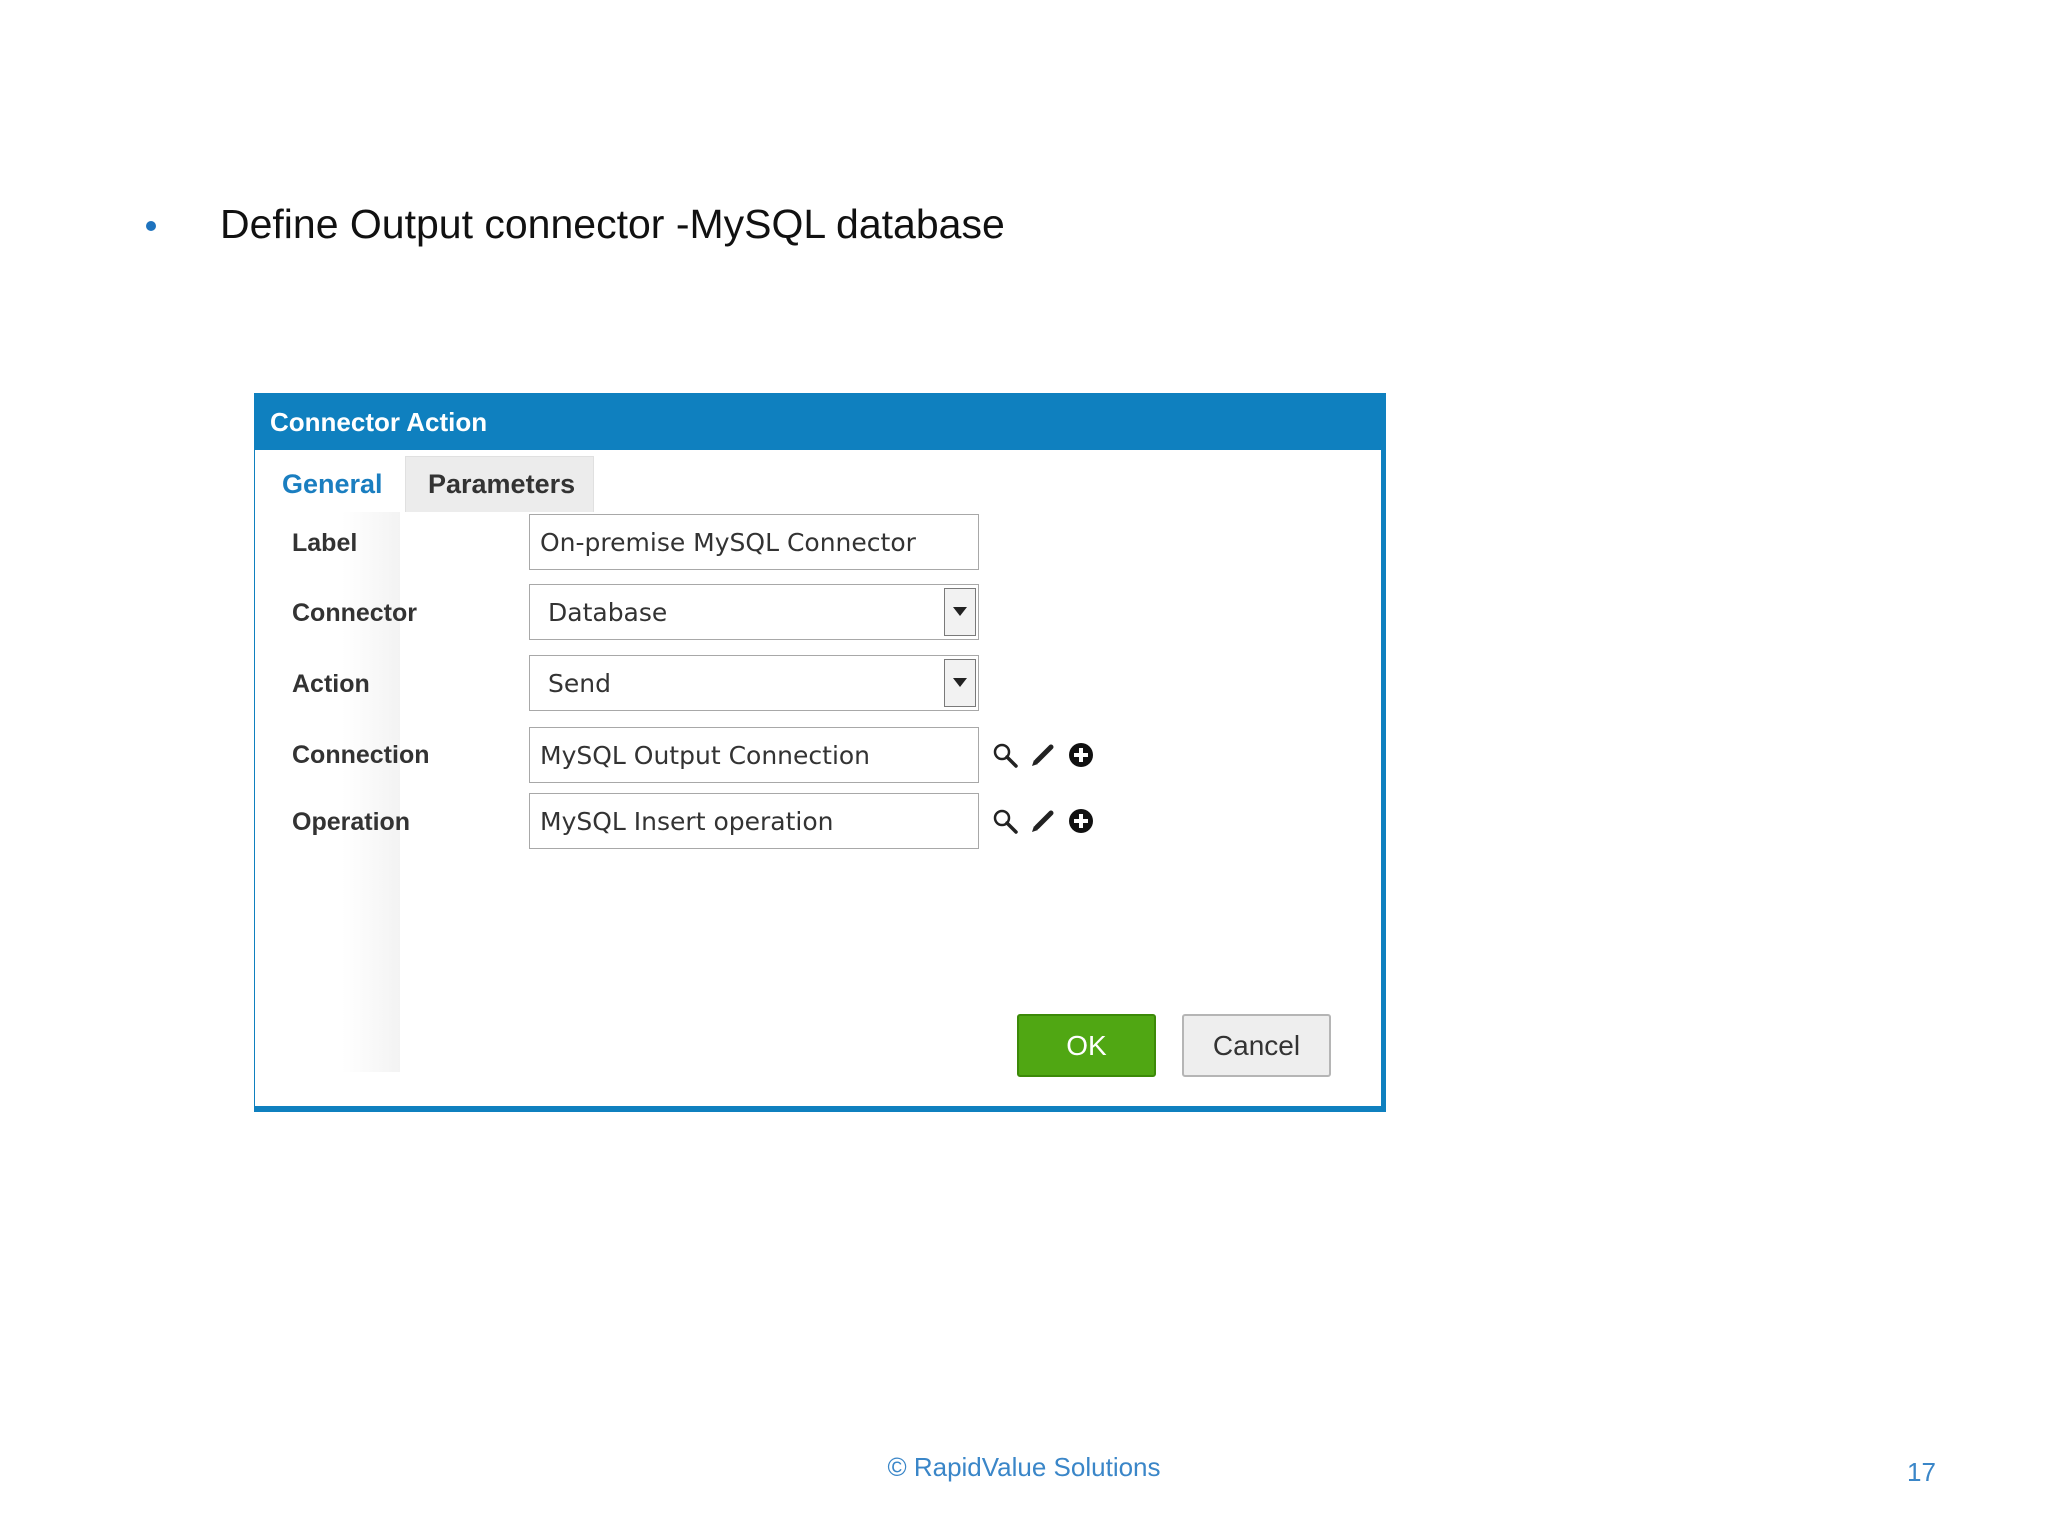  I want to click on action-select: Send, so click(754, 683).